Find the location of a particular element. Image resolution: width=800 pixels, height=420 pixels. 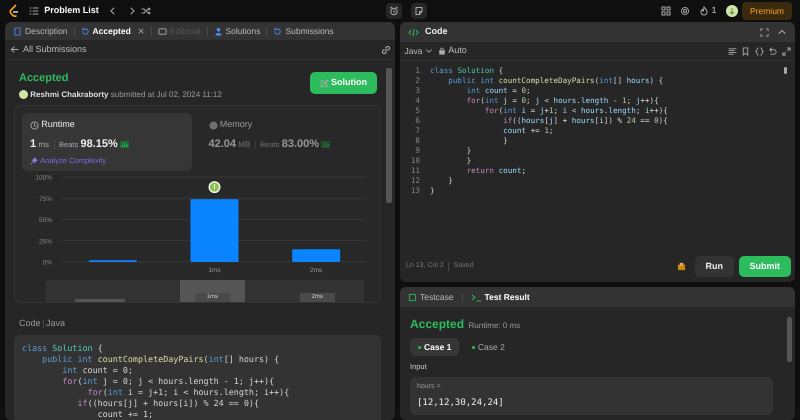

code-label: Code is located at coordinates (30, 323).